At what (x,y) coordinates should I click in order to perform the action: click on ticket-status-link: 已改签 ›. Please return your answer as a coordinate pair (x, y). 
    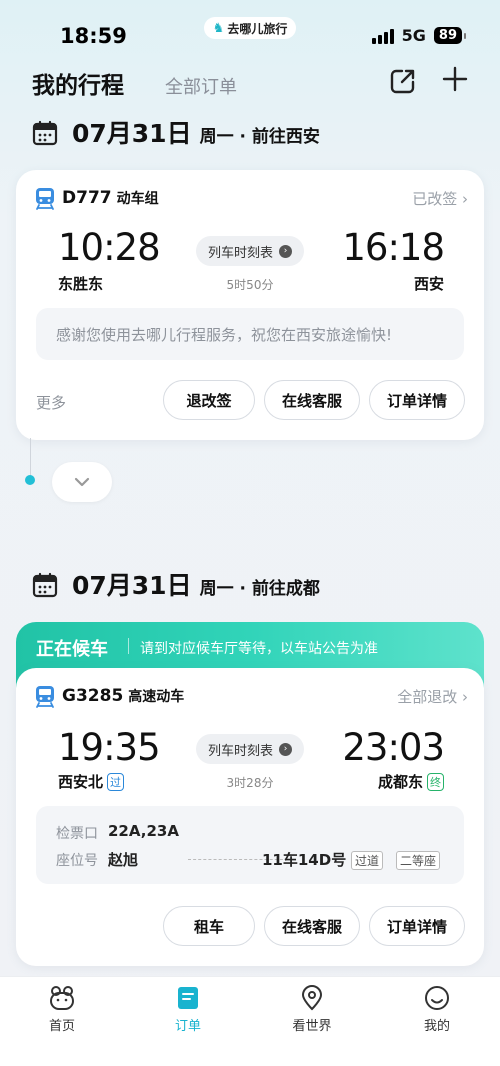
    Looking at the image, I should click on (440, 198).